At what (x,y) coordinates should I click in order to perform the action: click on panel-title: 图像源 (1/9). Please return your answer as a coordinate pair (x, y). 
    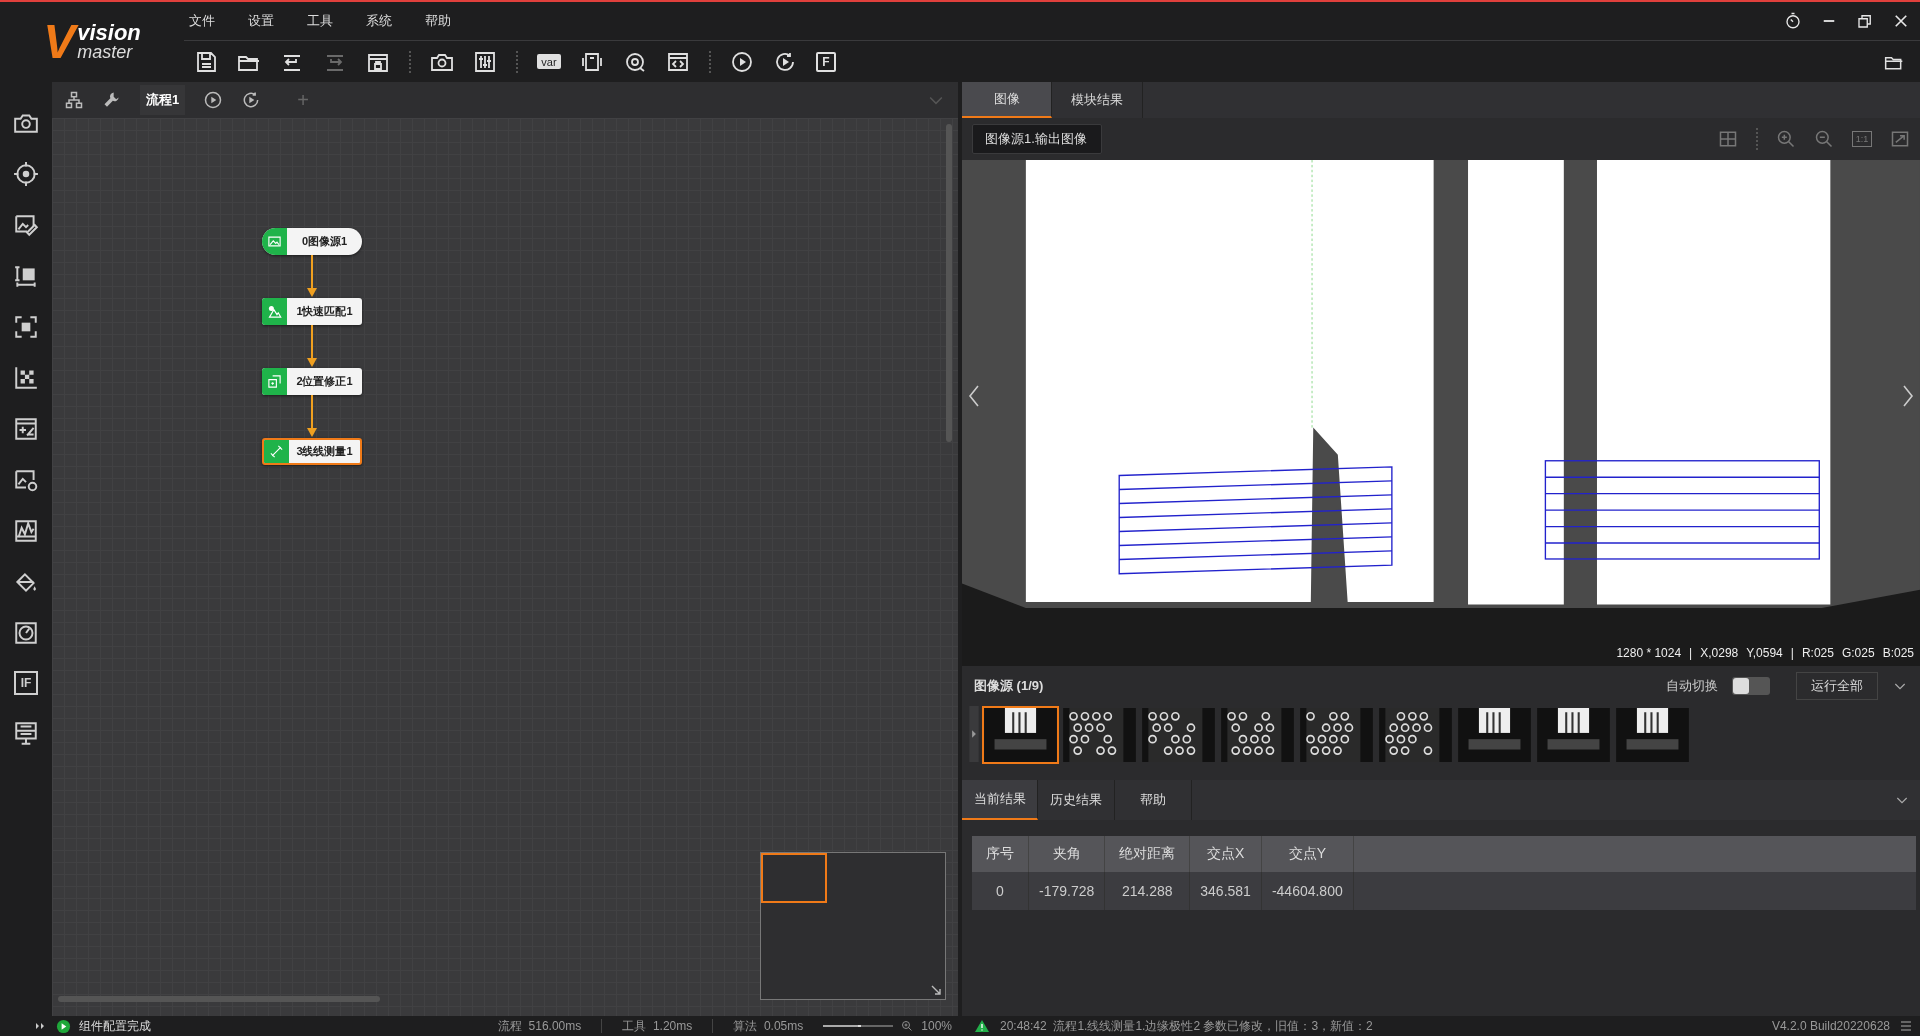
    Looking at the image, I should click on (1009, 686).